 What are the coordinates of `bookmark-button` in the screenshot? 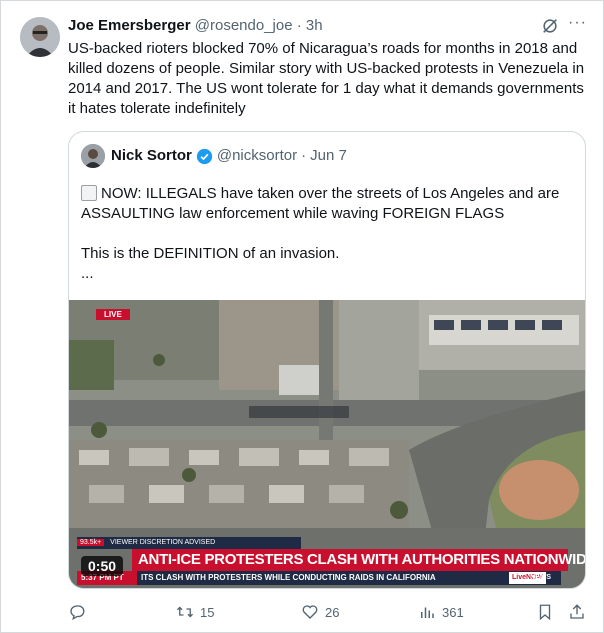 It's located at (548, 612).